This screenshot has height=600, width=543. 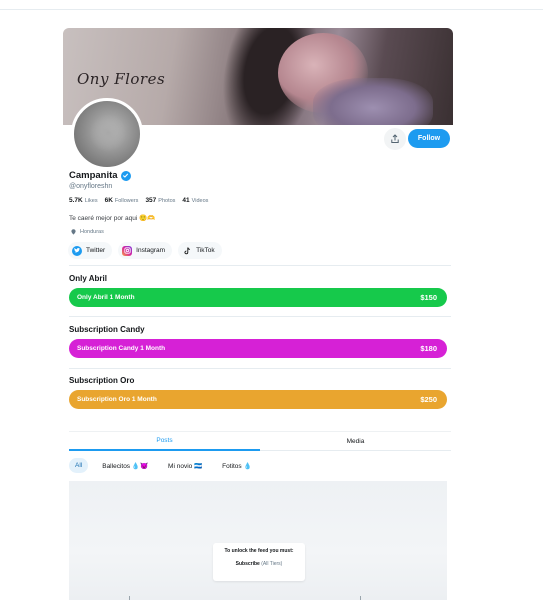 I want to click on stat-likes: 5.7K Likes, so click(x=83, y=200).